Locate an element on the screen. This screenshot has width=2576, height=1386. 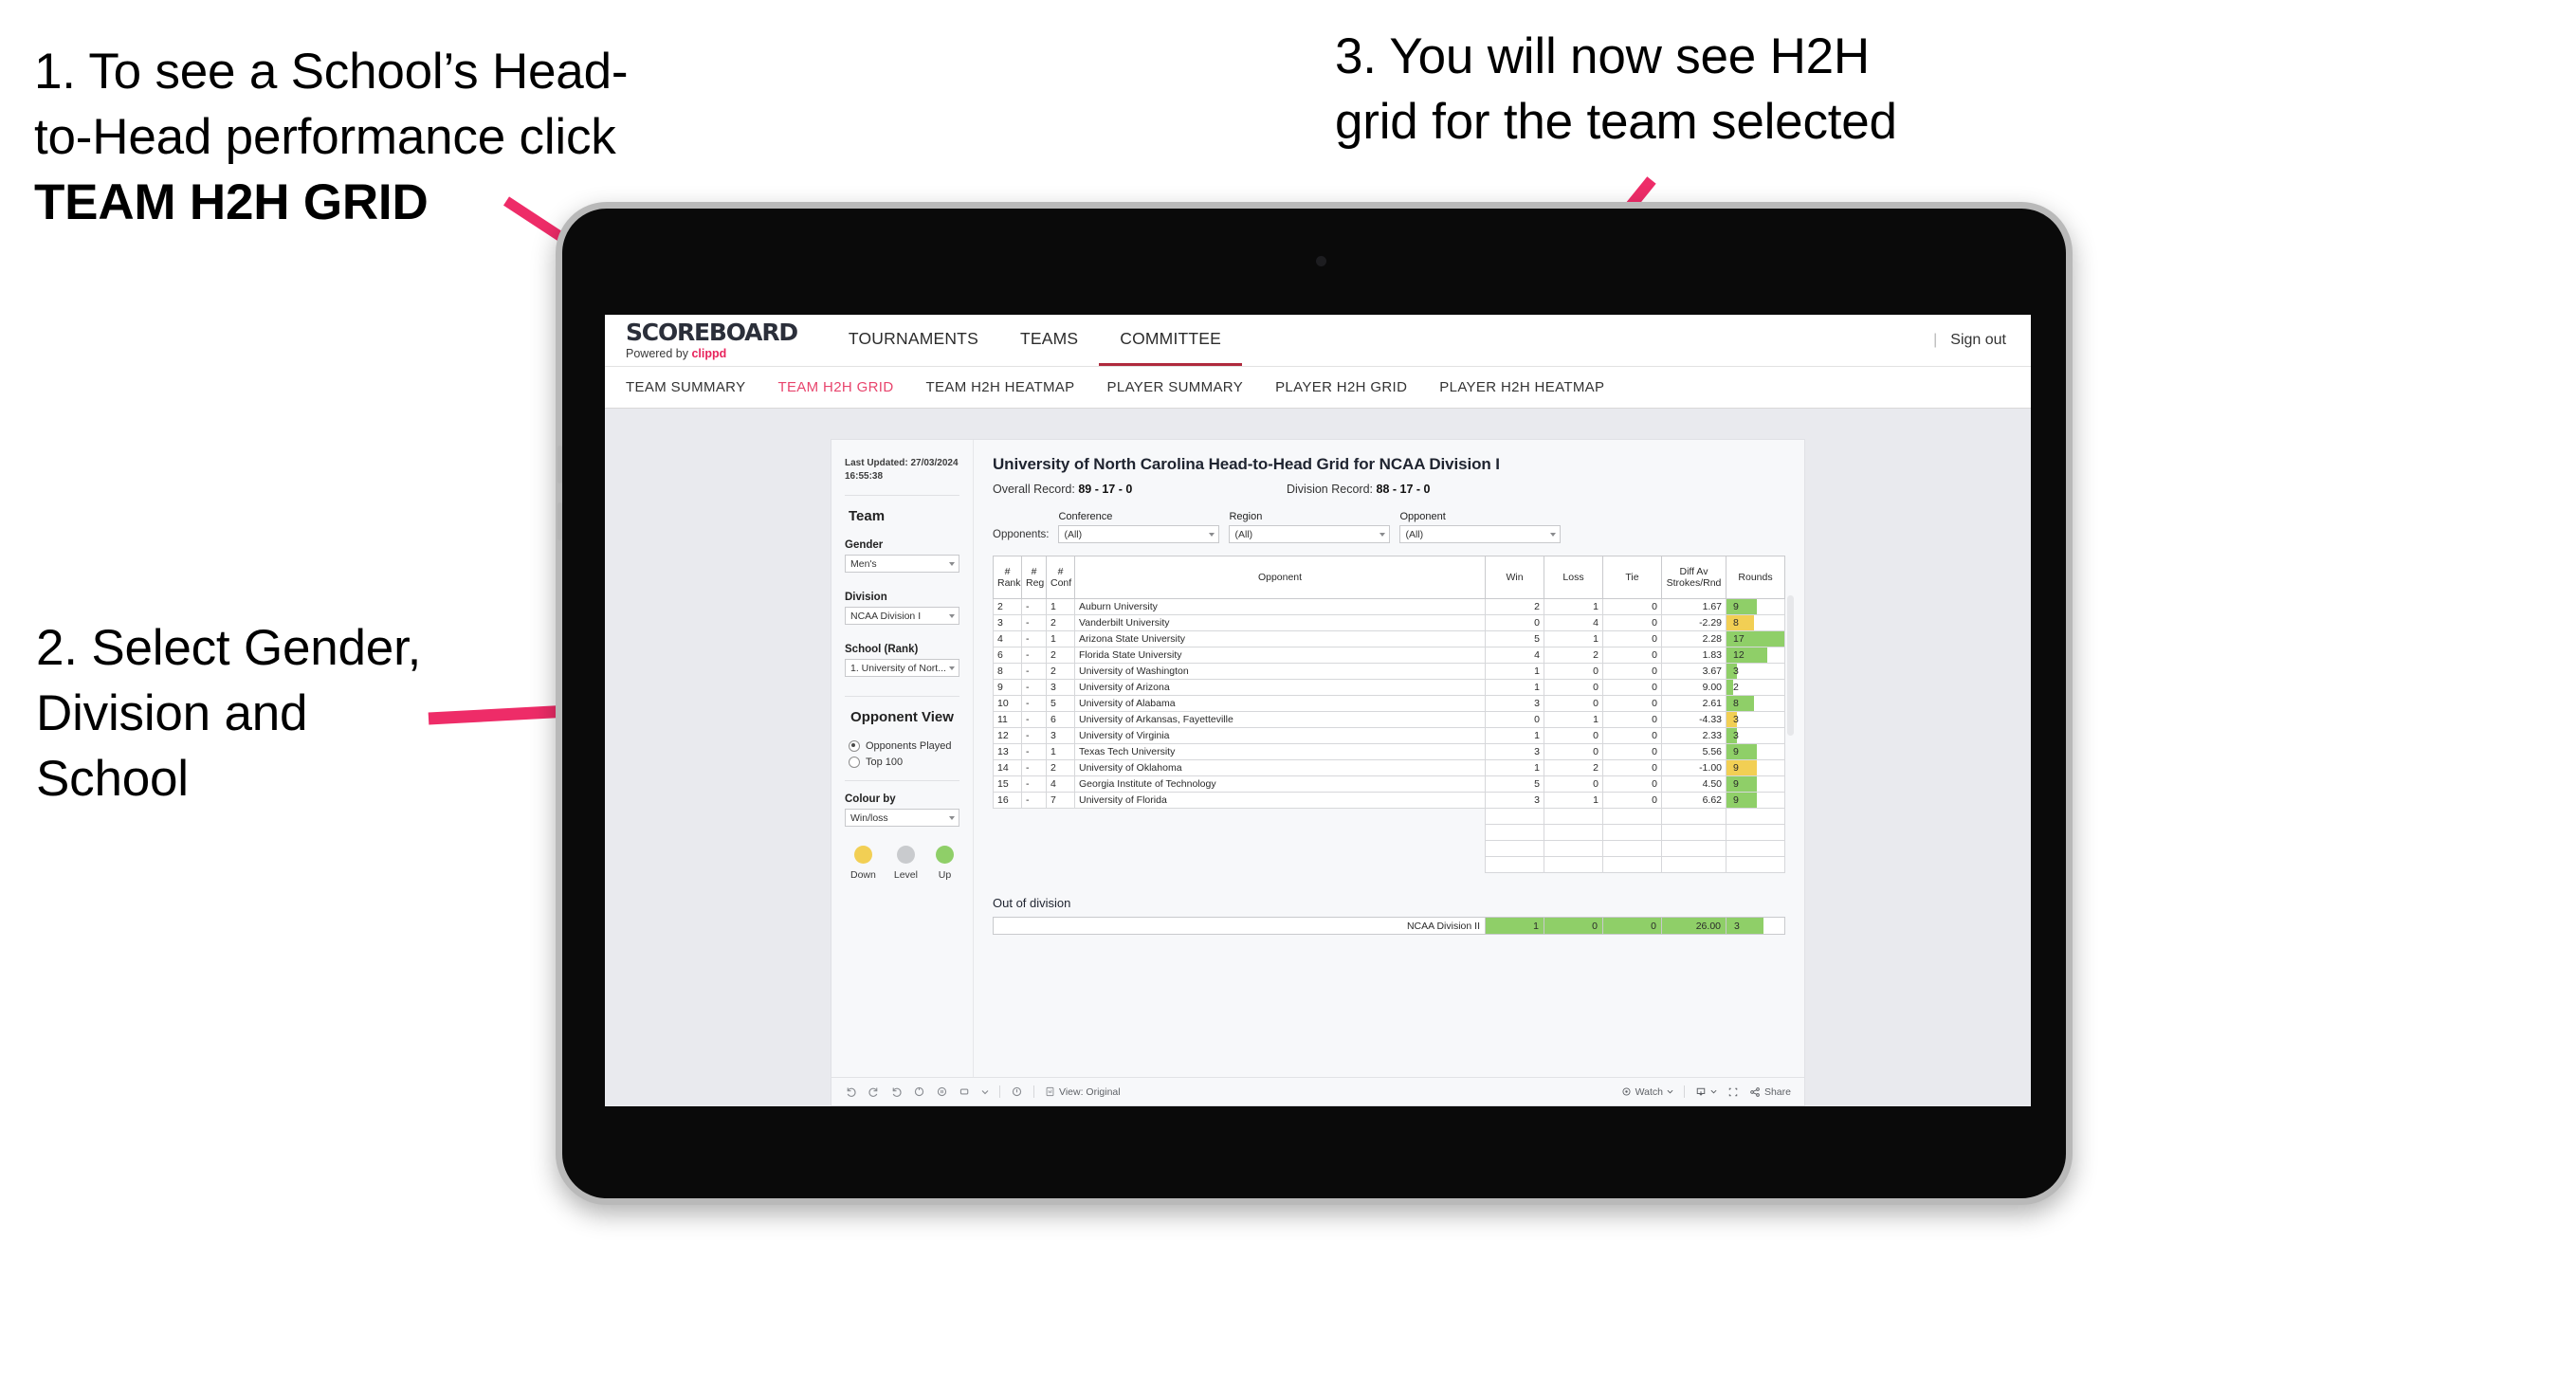
undo-icon is located at coordinates (851, 1092).